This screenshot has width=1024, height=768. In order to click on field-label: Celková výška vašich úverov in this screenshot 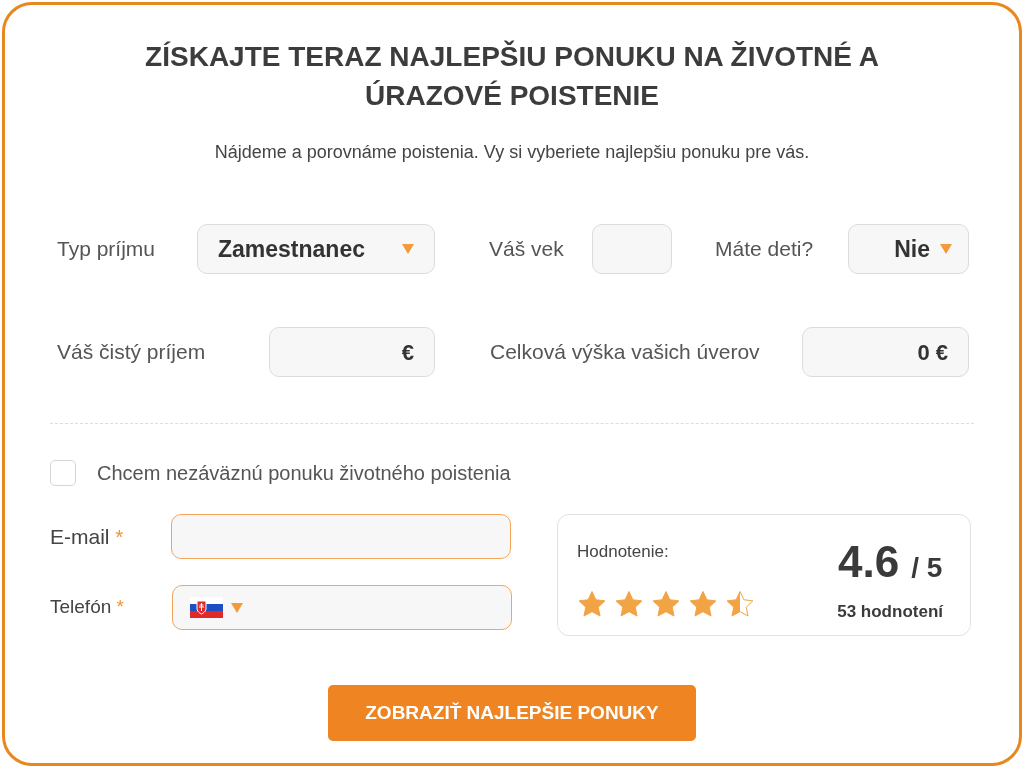, I will do `click(625, 352)`.